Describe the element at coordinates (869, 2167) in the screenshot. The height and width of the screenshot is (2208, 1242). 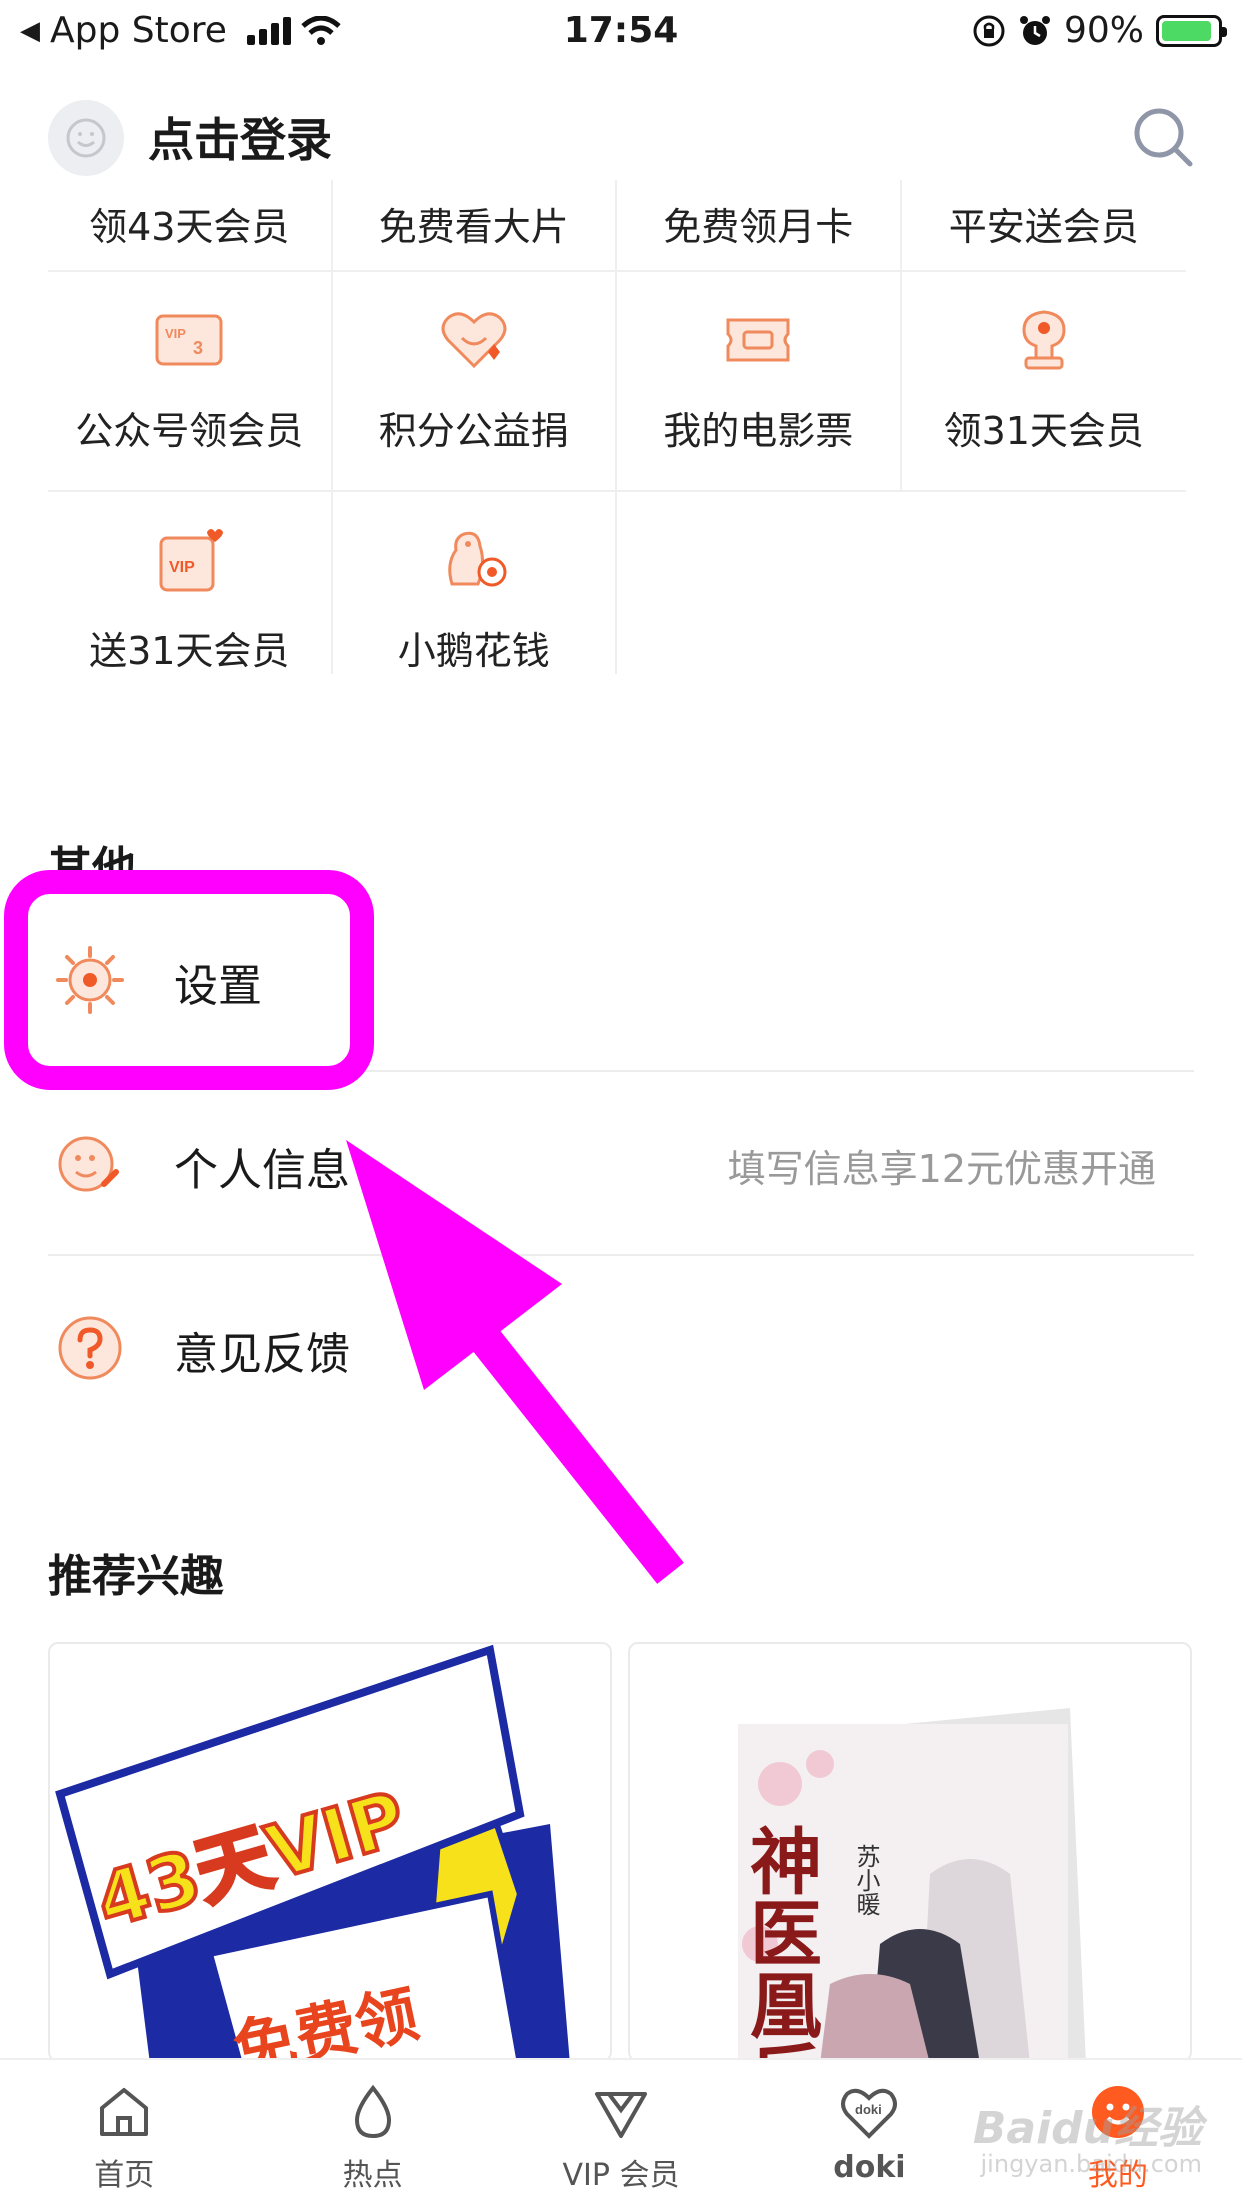
I see `tab-label: doki` at that location.